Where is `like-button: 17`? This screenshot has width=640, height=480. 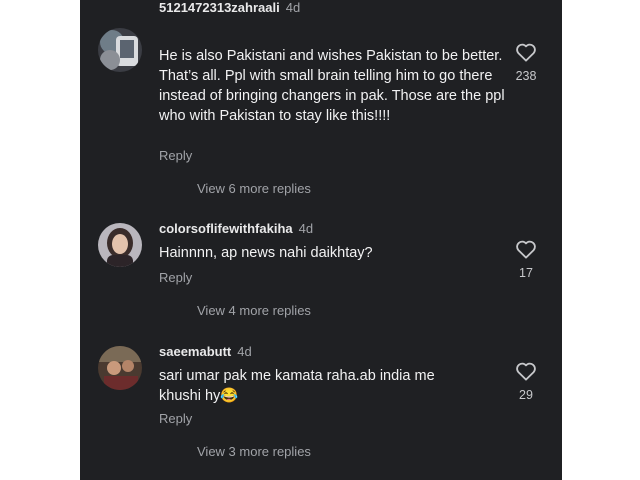
like-button: 17 is located at coordinates (526, 260).